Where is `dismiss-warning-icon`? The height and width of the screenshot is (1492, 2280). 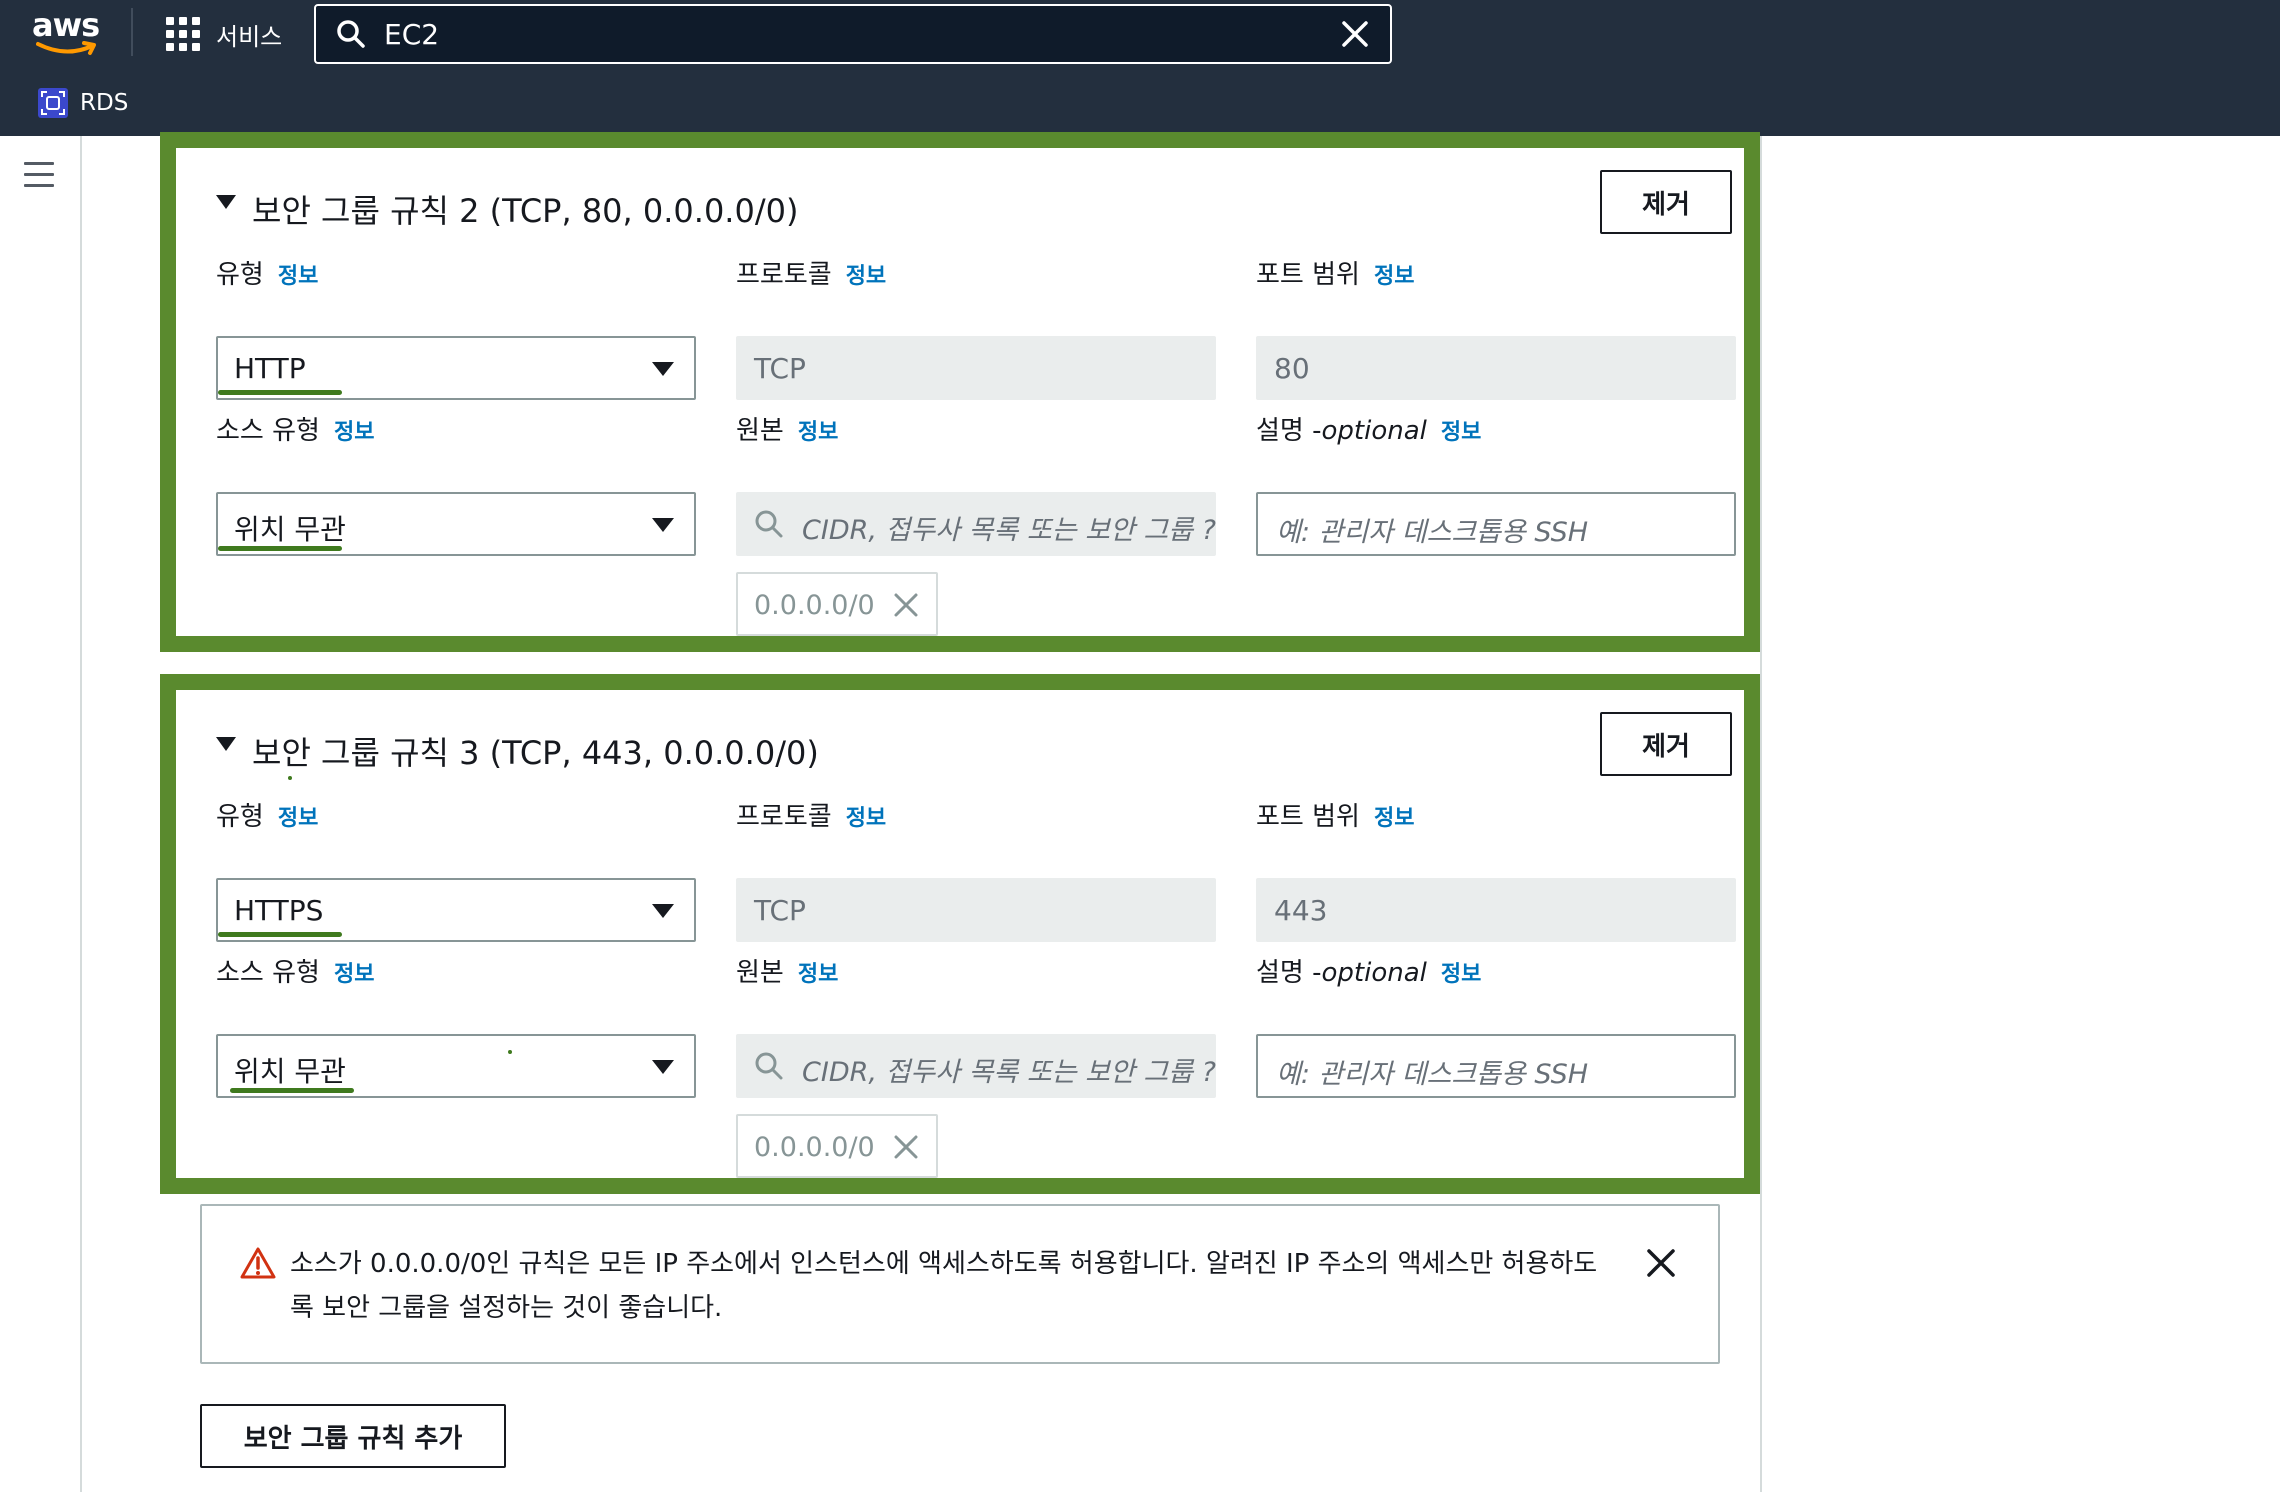
dismiss-warning-icon is located at coordinates (1661, 1263).